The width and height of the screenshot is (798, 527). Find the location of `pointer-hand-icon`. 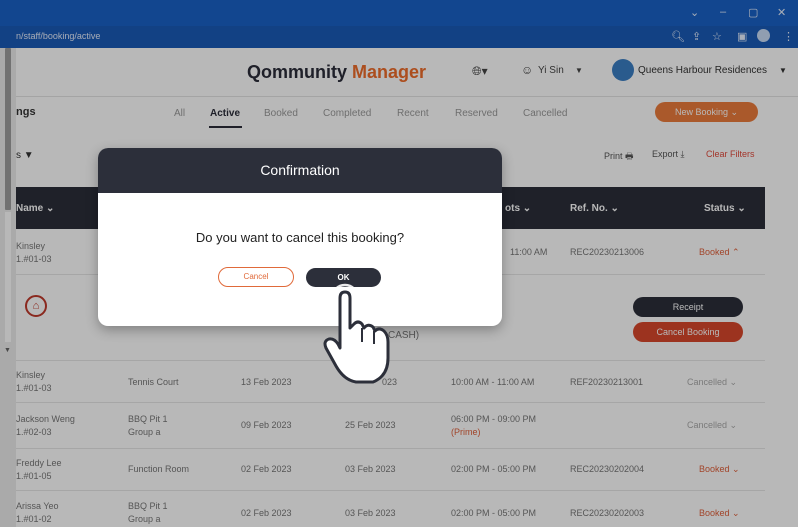

pointer-hand-icon is located at coordinates (356, 333).